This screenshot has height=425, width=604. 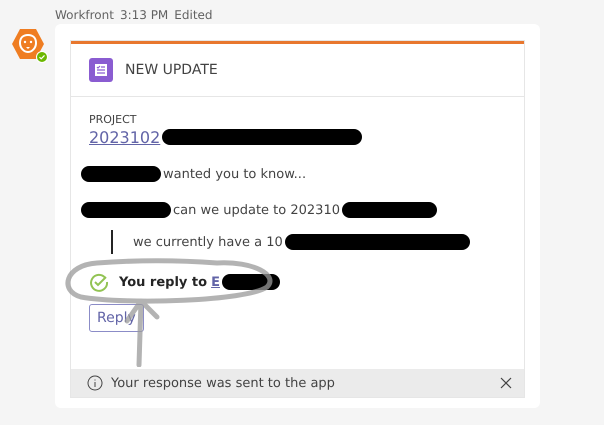 What do you see at coordinates (113, 119) in the screenshot?
I see `project-label: PROJECT` at bounding box center [113, 119].